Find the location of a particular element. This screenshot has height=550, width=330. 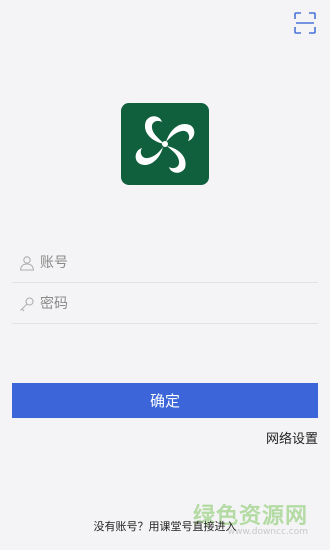

app-logo is located at coordinates (165, 144).